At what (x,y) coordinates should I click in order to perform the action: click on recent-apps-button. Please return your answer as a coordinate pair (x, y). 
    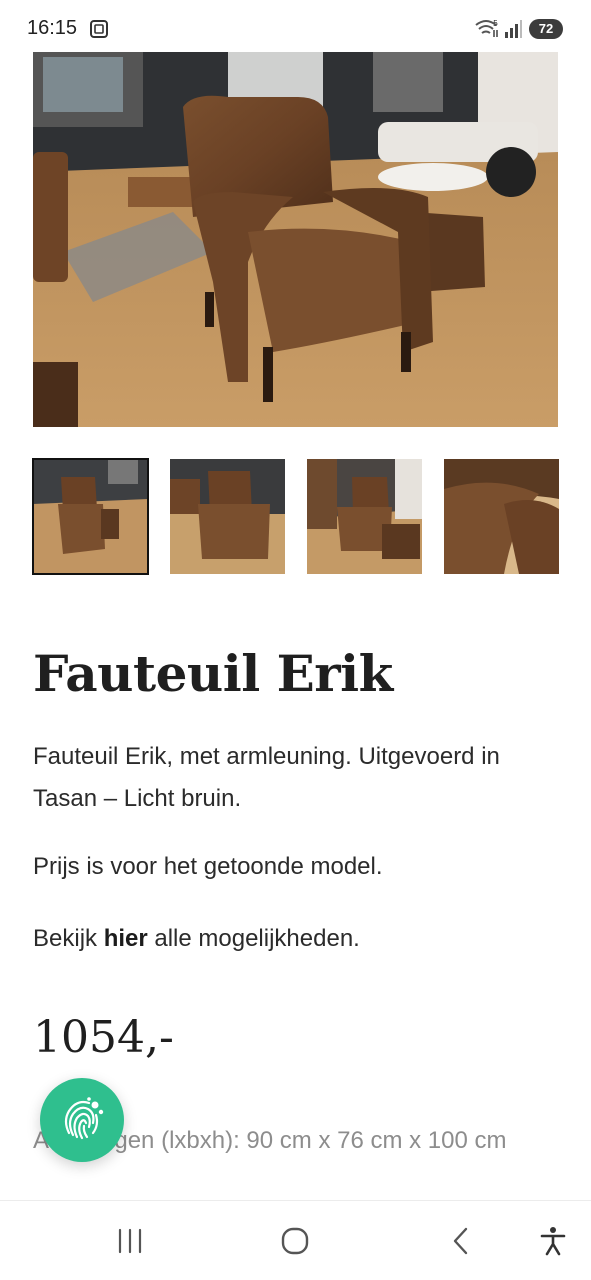
    Looking at the image, I should click on (130, 1241).